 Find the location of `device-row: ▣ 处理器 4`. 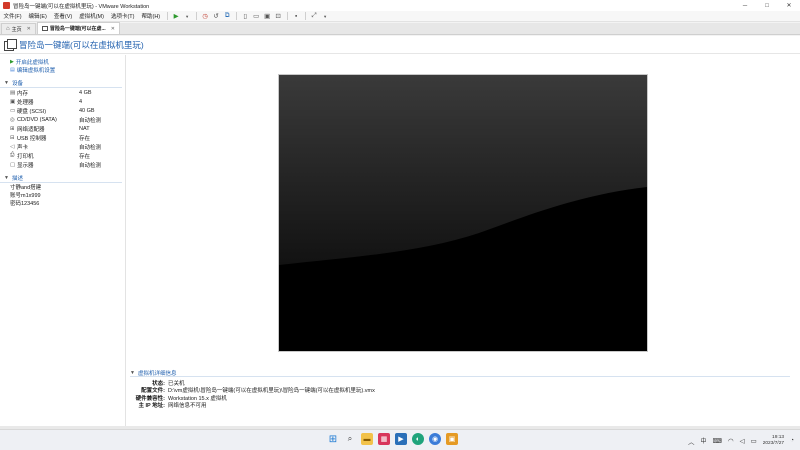

device-row: ▣ 处理器 4 is located at coordinates (62, 101).